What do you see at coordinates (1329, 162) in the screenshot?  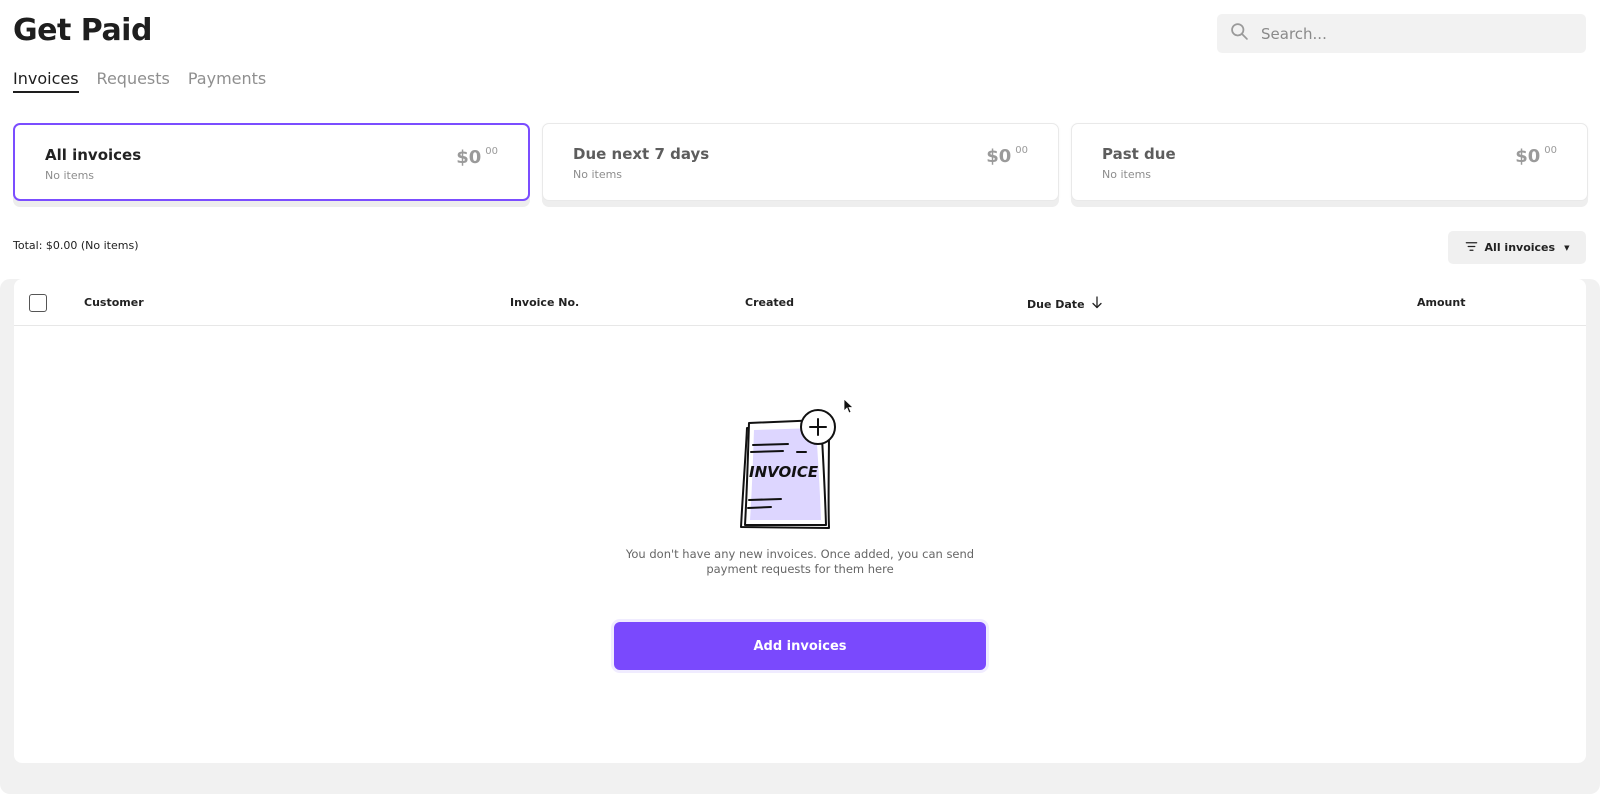 I see `card-past-due: Past due No items $0 00` at bounding box center [1329, 162].